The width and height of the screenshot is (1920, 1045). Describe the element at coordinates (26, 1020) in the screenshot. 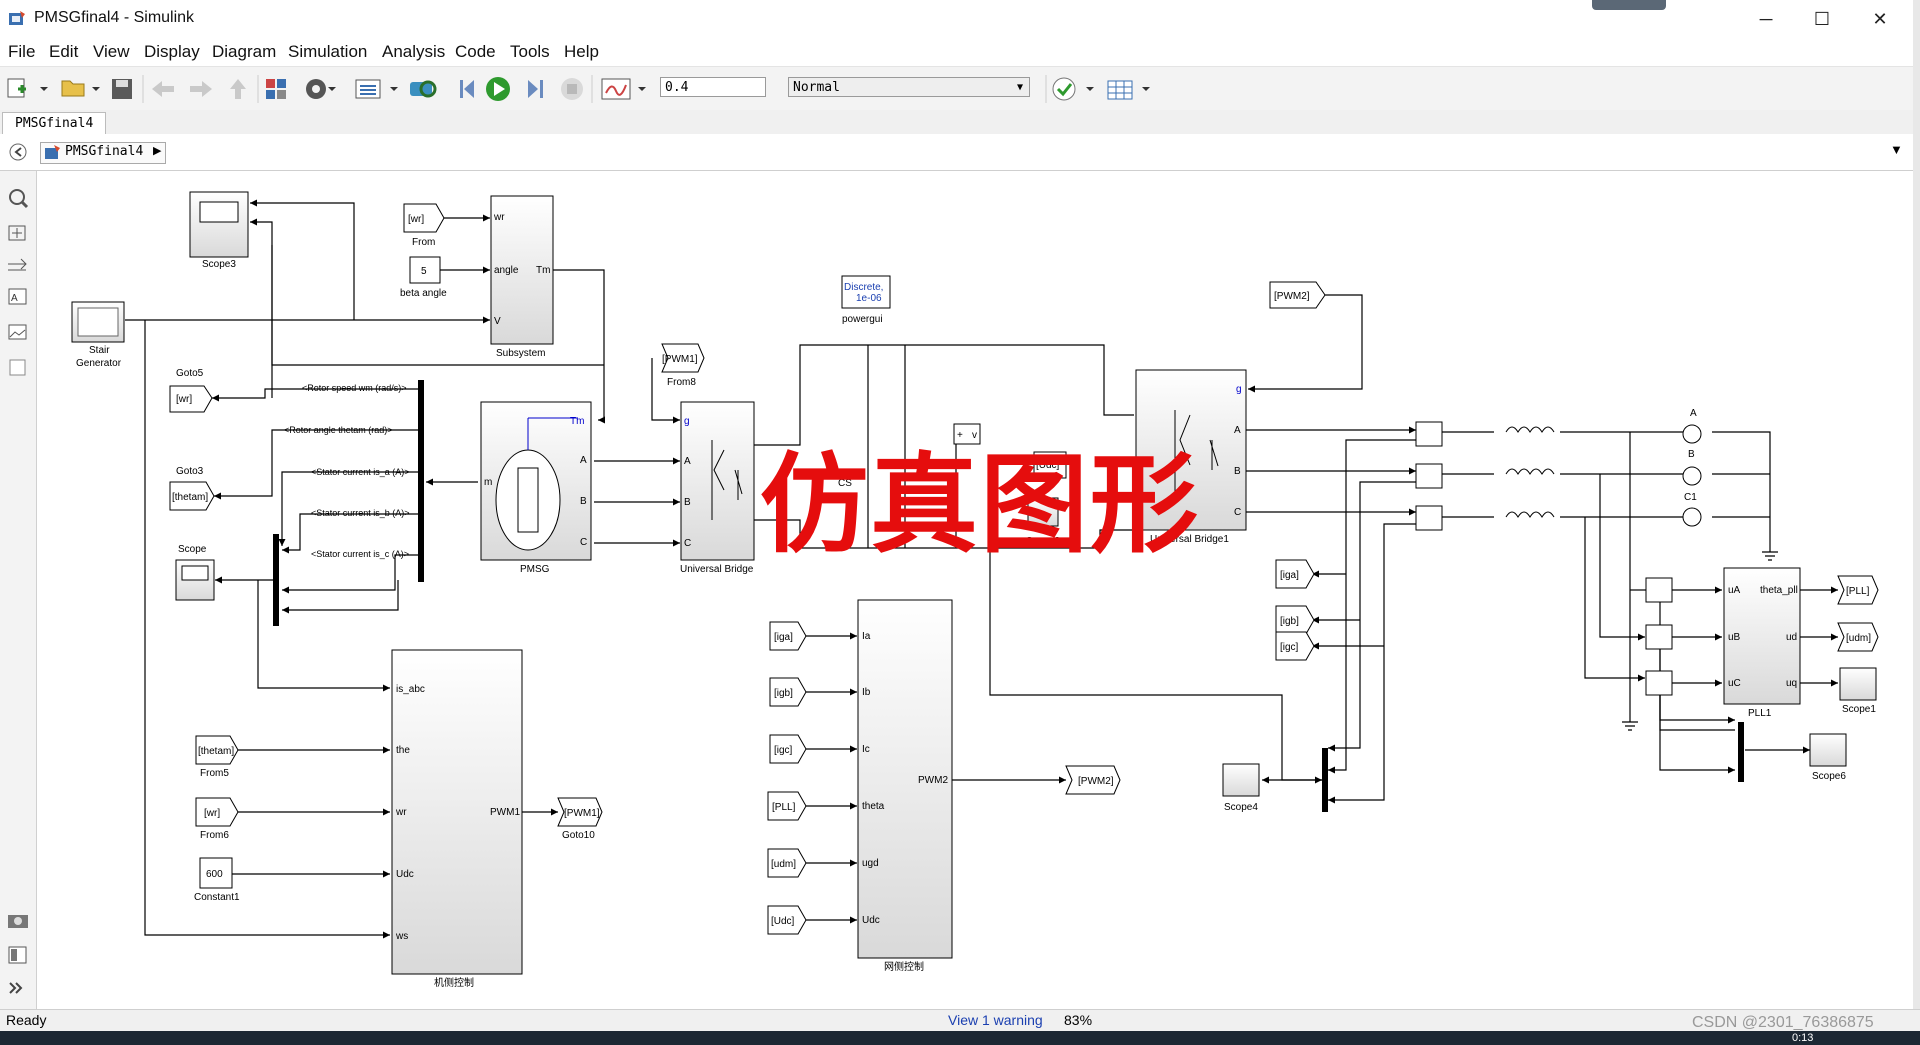

I see `status-ready: Ready` at that location.